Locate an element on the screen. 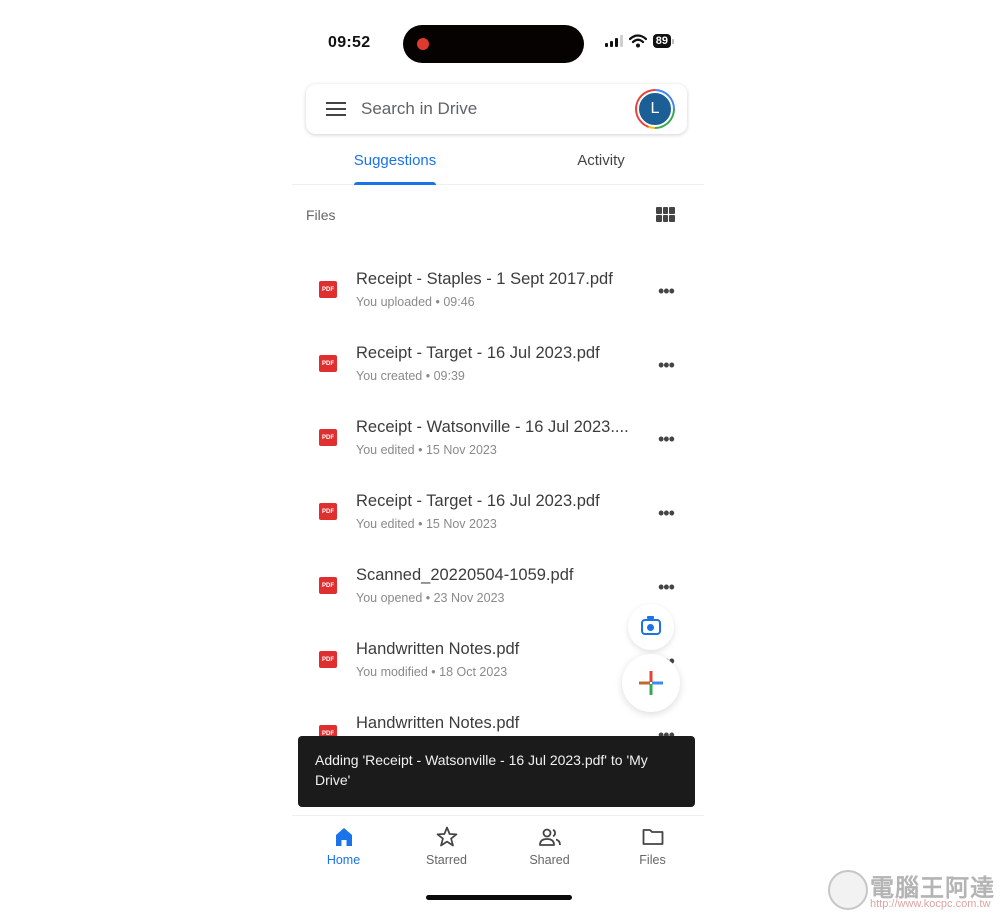 The width and height of the screenshot is (1000, 918). nav-files: Files is located at coordinates (652, 846).